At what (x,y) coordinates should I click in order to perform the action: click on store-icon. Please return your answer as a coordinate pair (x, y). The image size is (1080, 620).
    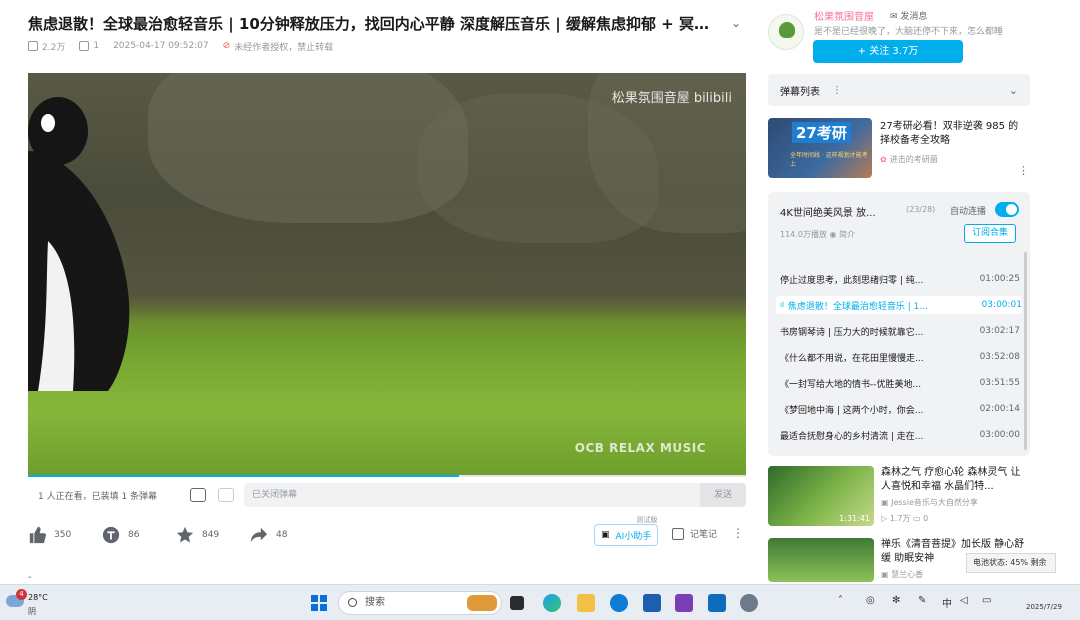
    Looking at the image, I should click on (652, 603).